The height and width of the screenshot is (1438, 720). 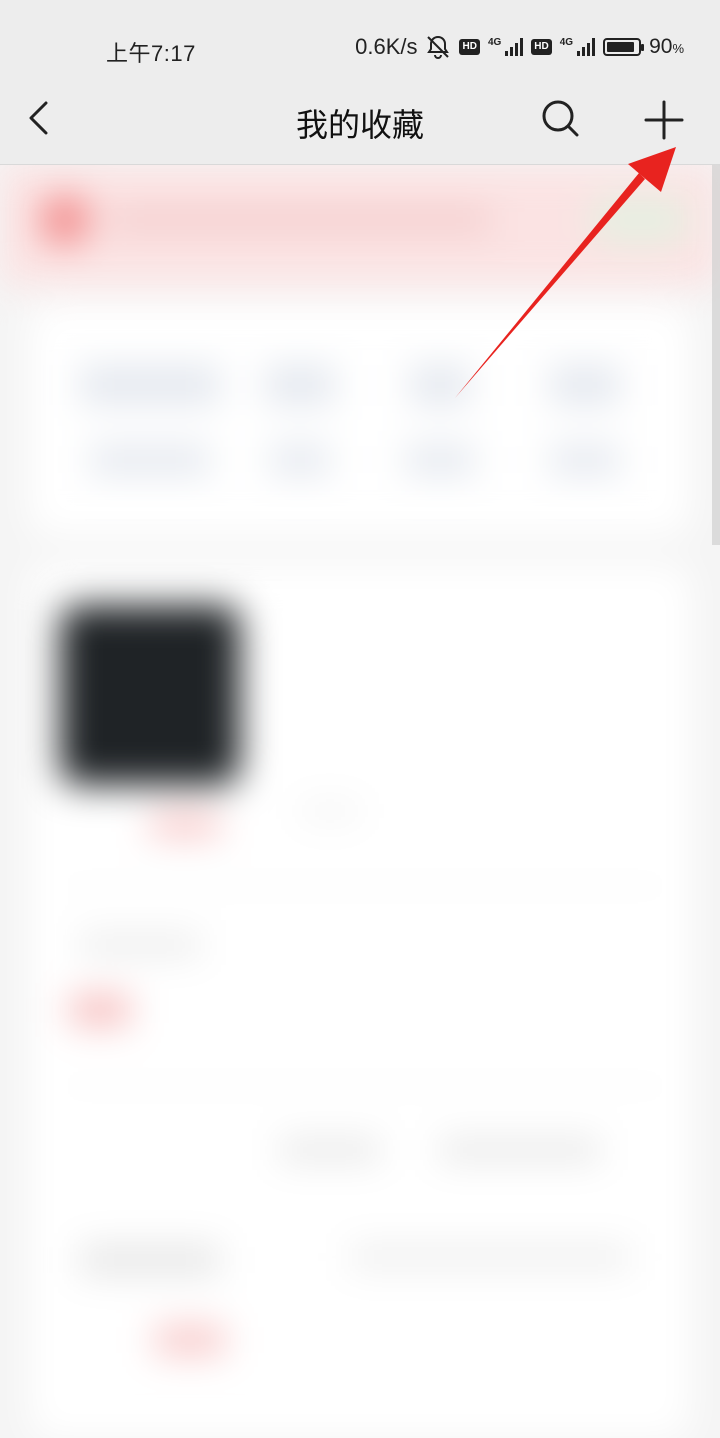 I want to click on page-title: 我的收藏, so click(x=359, y=125).